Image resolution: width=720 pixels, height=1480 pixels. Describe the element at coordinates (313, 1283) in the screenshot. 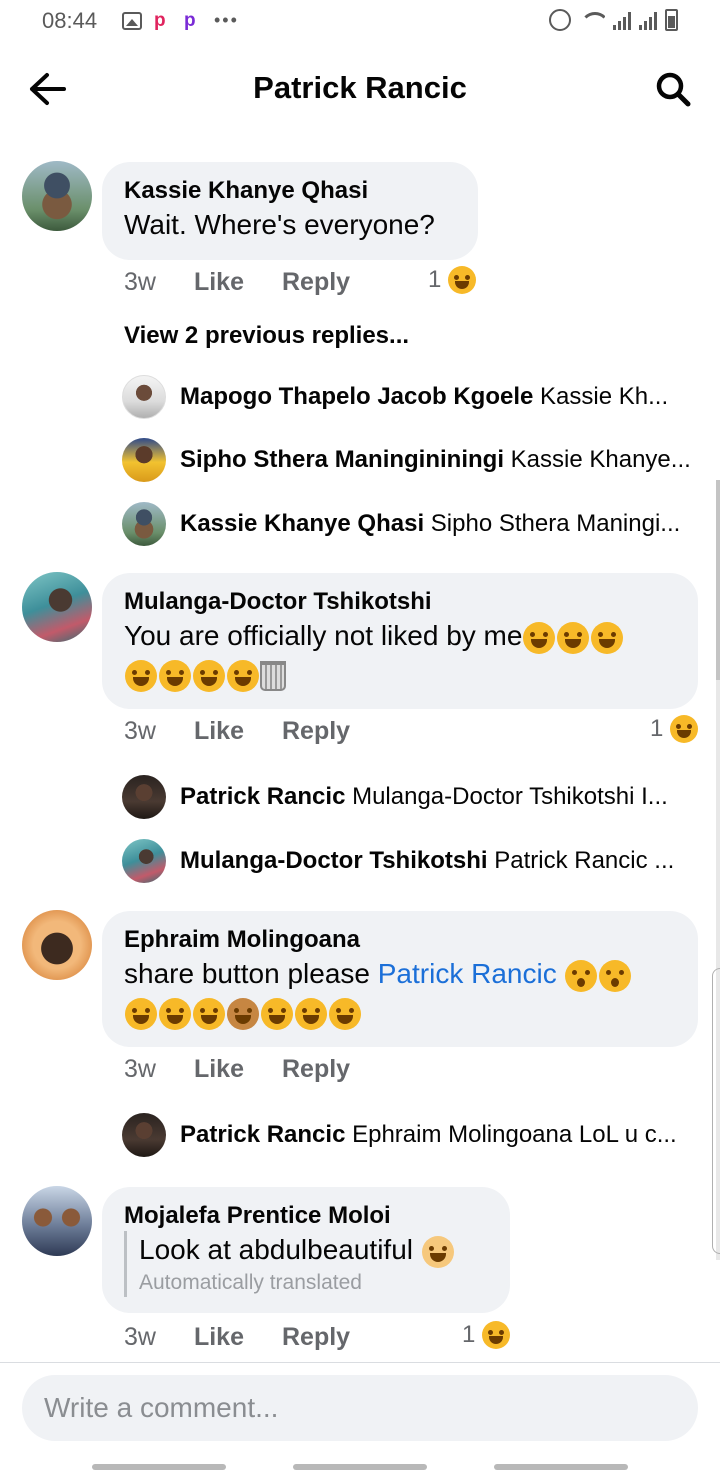

I see `translation-note: Automatically translated` at that location.